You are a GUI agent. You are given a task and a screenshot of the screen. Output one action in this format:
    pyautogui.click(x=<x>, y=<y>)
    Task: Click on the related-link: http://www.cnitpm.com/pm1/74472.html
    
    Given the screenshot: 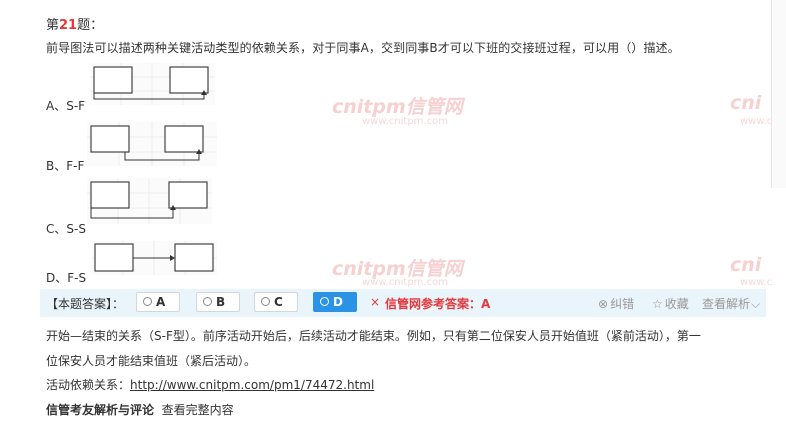 What is the action you would take?
    pyautogui.click(x=252, y=385)
    